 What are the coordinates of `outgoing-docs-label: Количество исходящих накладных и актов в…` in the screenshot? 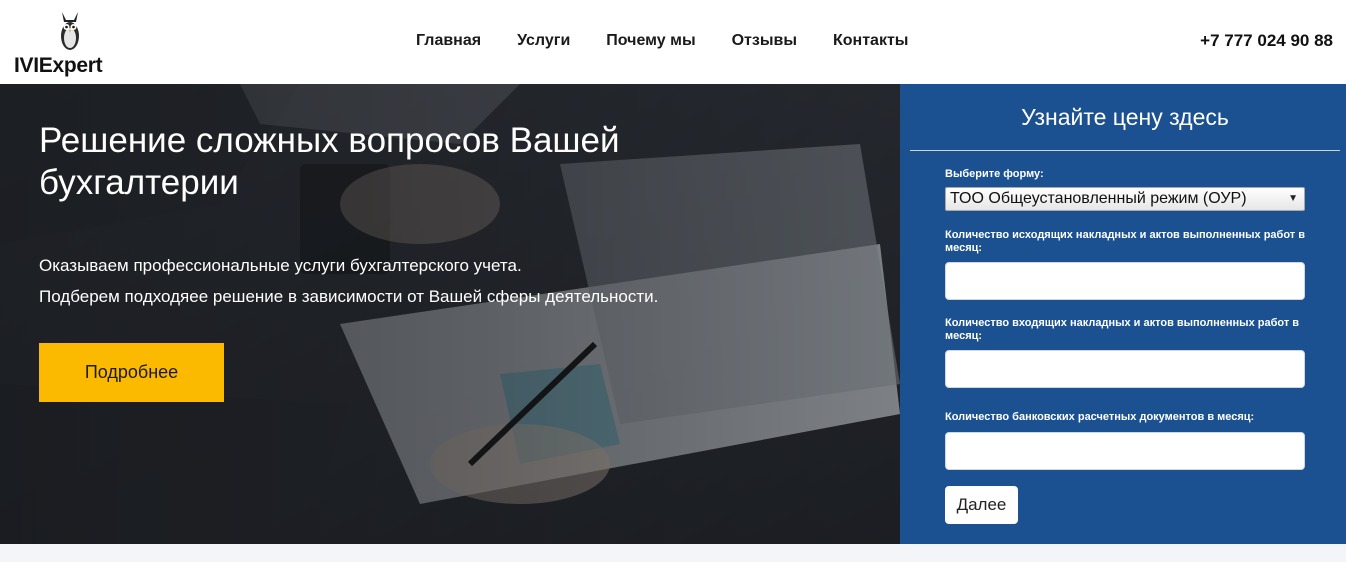 It's located at (1125, 241).